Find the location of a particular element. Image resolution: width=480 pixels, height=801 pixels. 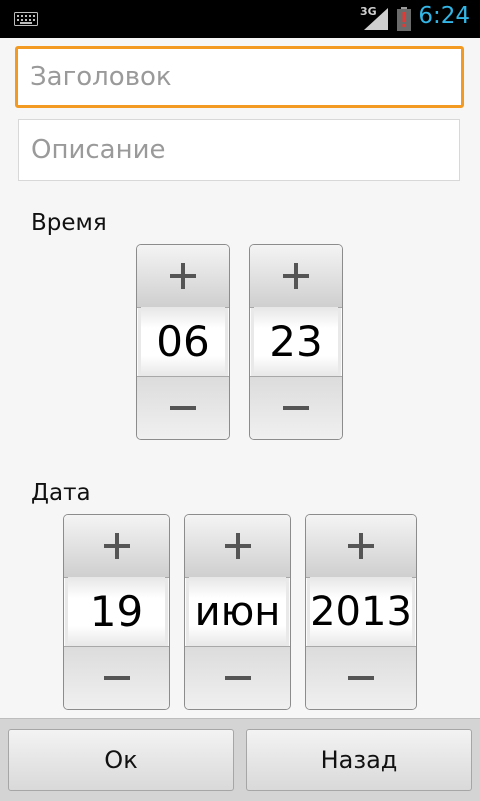

day-increment-button is located at coordinates (116, 546).